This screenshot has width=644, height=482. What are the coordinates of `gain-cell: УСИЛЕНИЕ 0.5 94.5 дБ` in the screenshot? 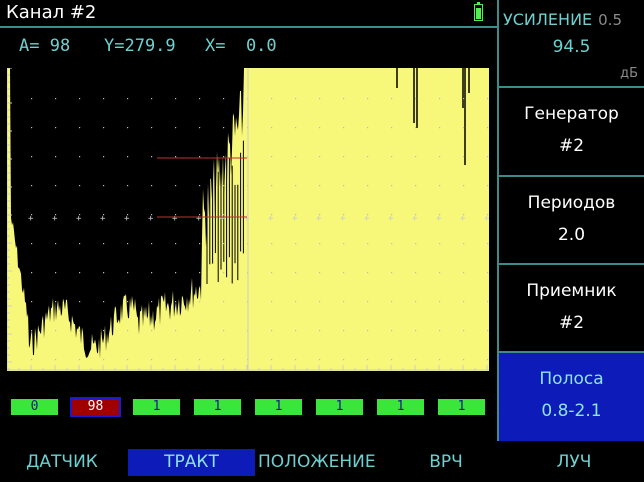 It's located at (571, 44).